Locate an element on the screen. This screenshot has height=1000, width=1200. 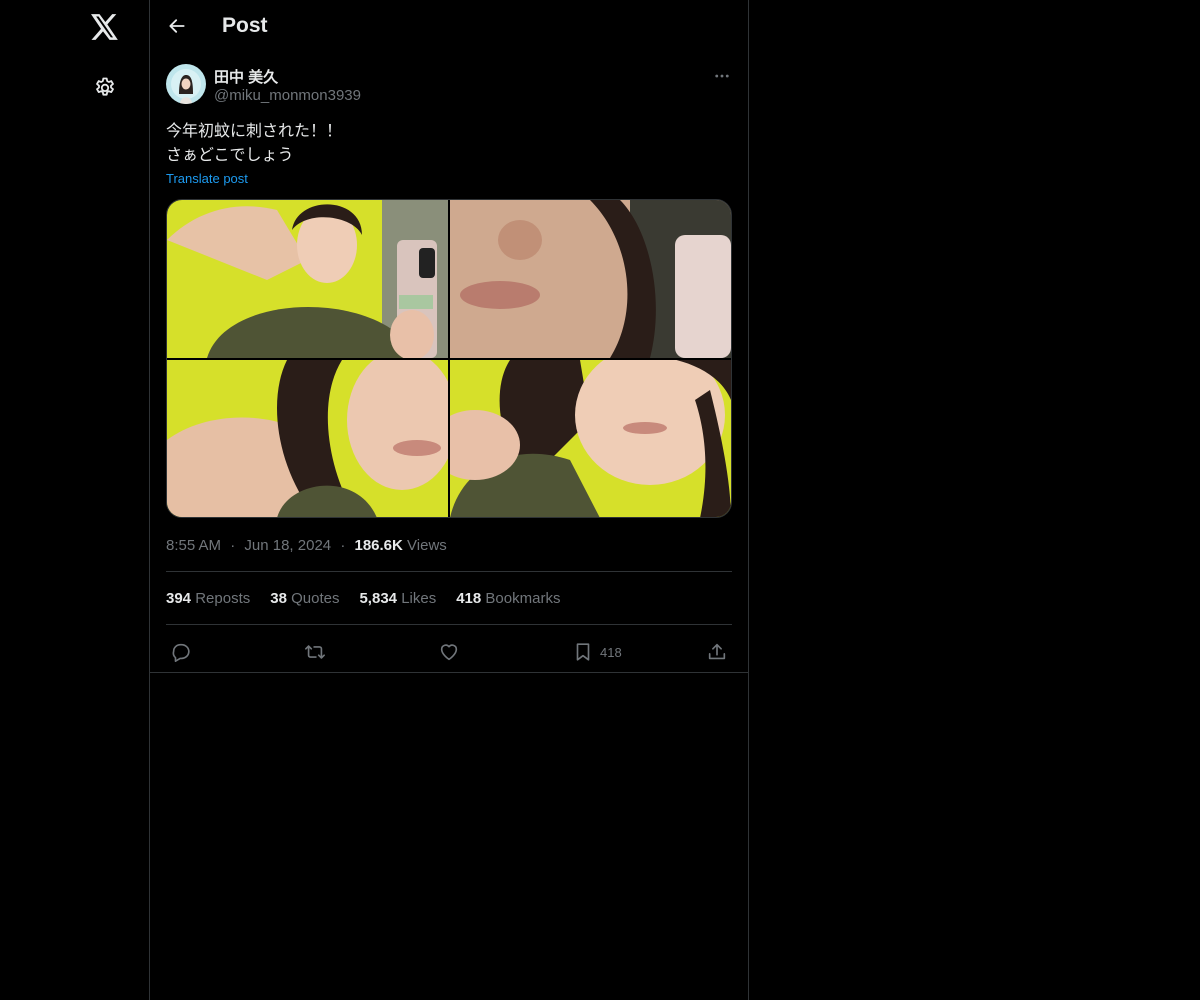
share-icon is located at coordinates (717, 651).